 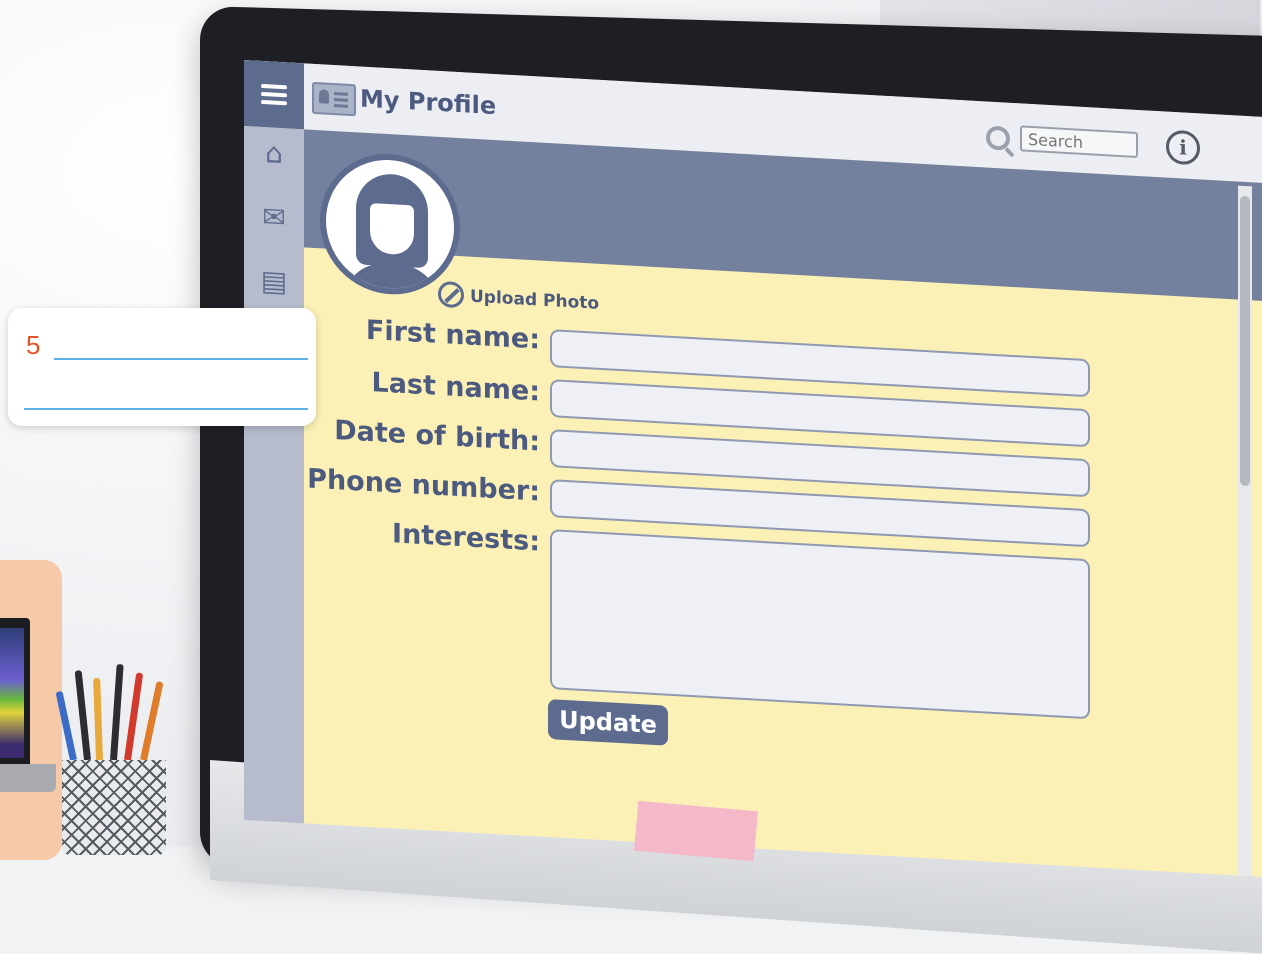 I want to click on answer-box: 5, so click(x=162, y=367).